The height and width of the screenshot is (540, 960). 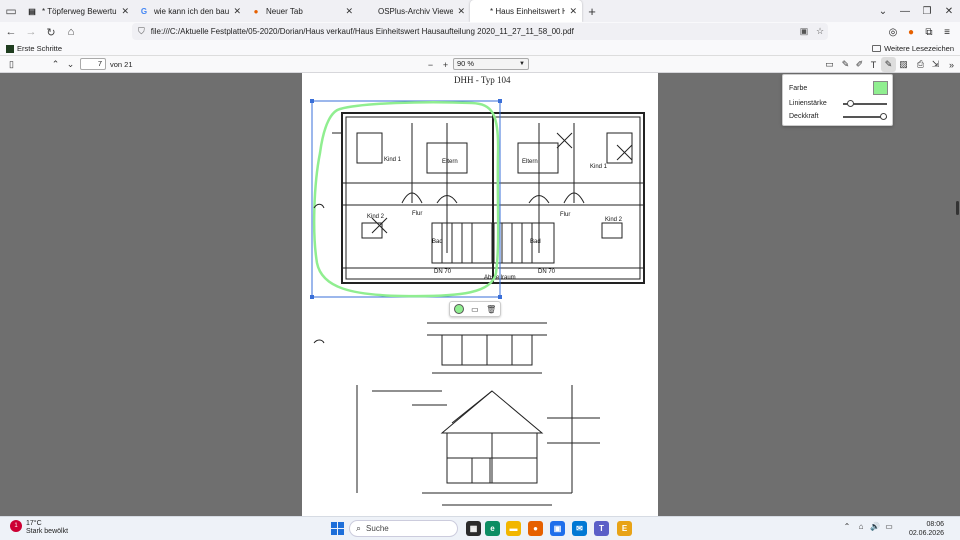 What do you see at coordinates (31, 32) in the screenshot?
I see `forward-icon: →` at bounding box center [31, 32].